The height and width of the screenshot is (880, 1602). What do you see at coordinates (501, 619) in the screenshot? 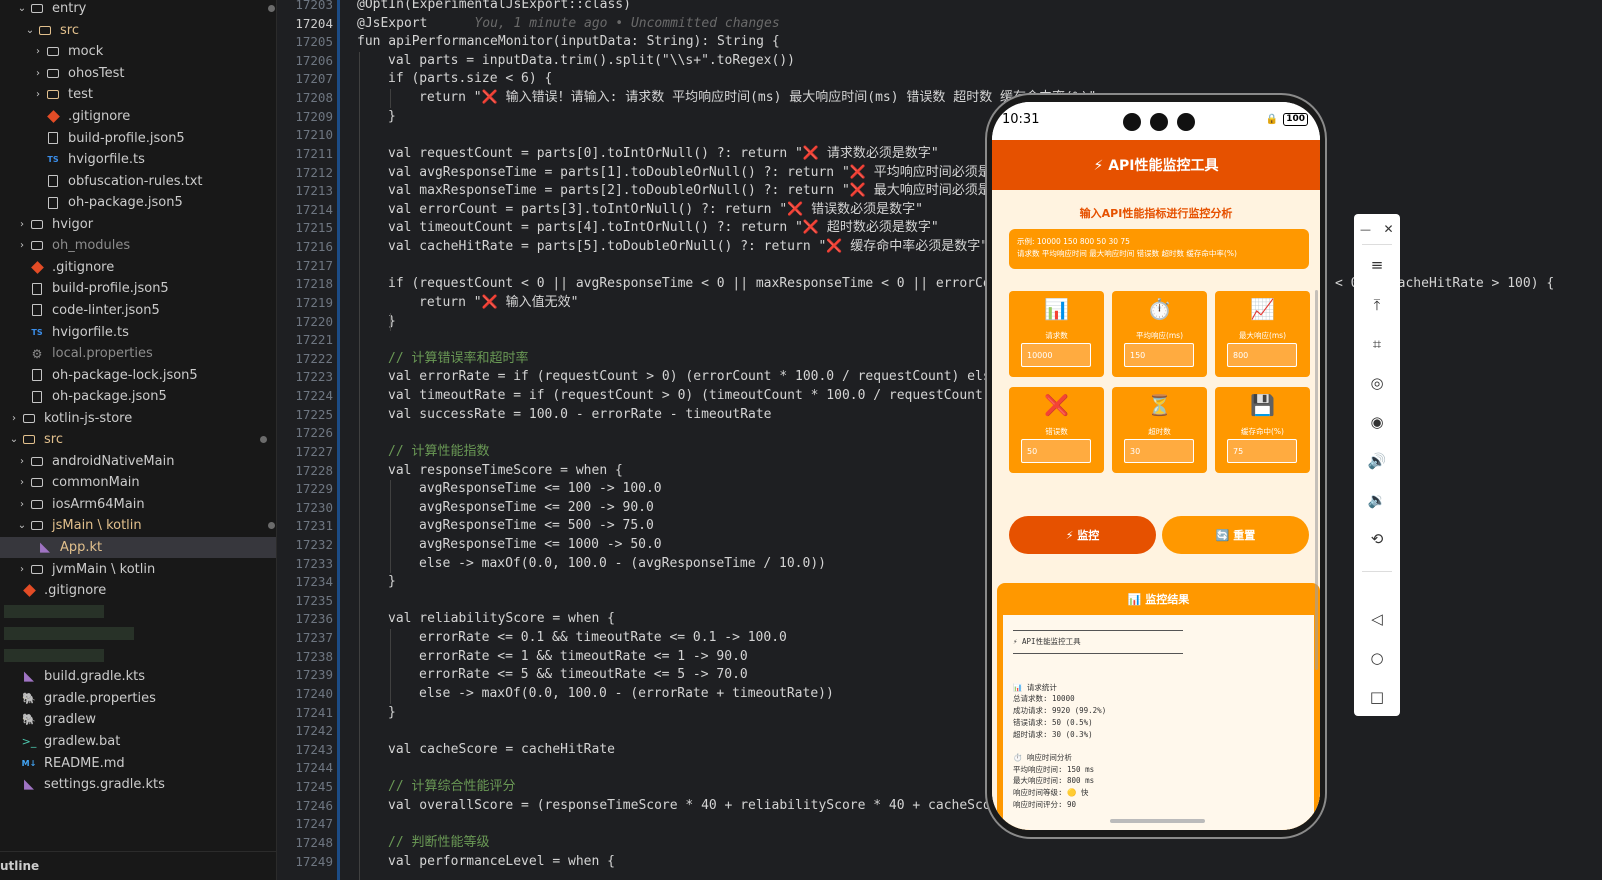
I see `code-line: val reliabilityScore = when {` at bounding box center [501, 619].